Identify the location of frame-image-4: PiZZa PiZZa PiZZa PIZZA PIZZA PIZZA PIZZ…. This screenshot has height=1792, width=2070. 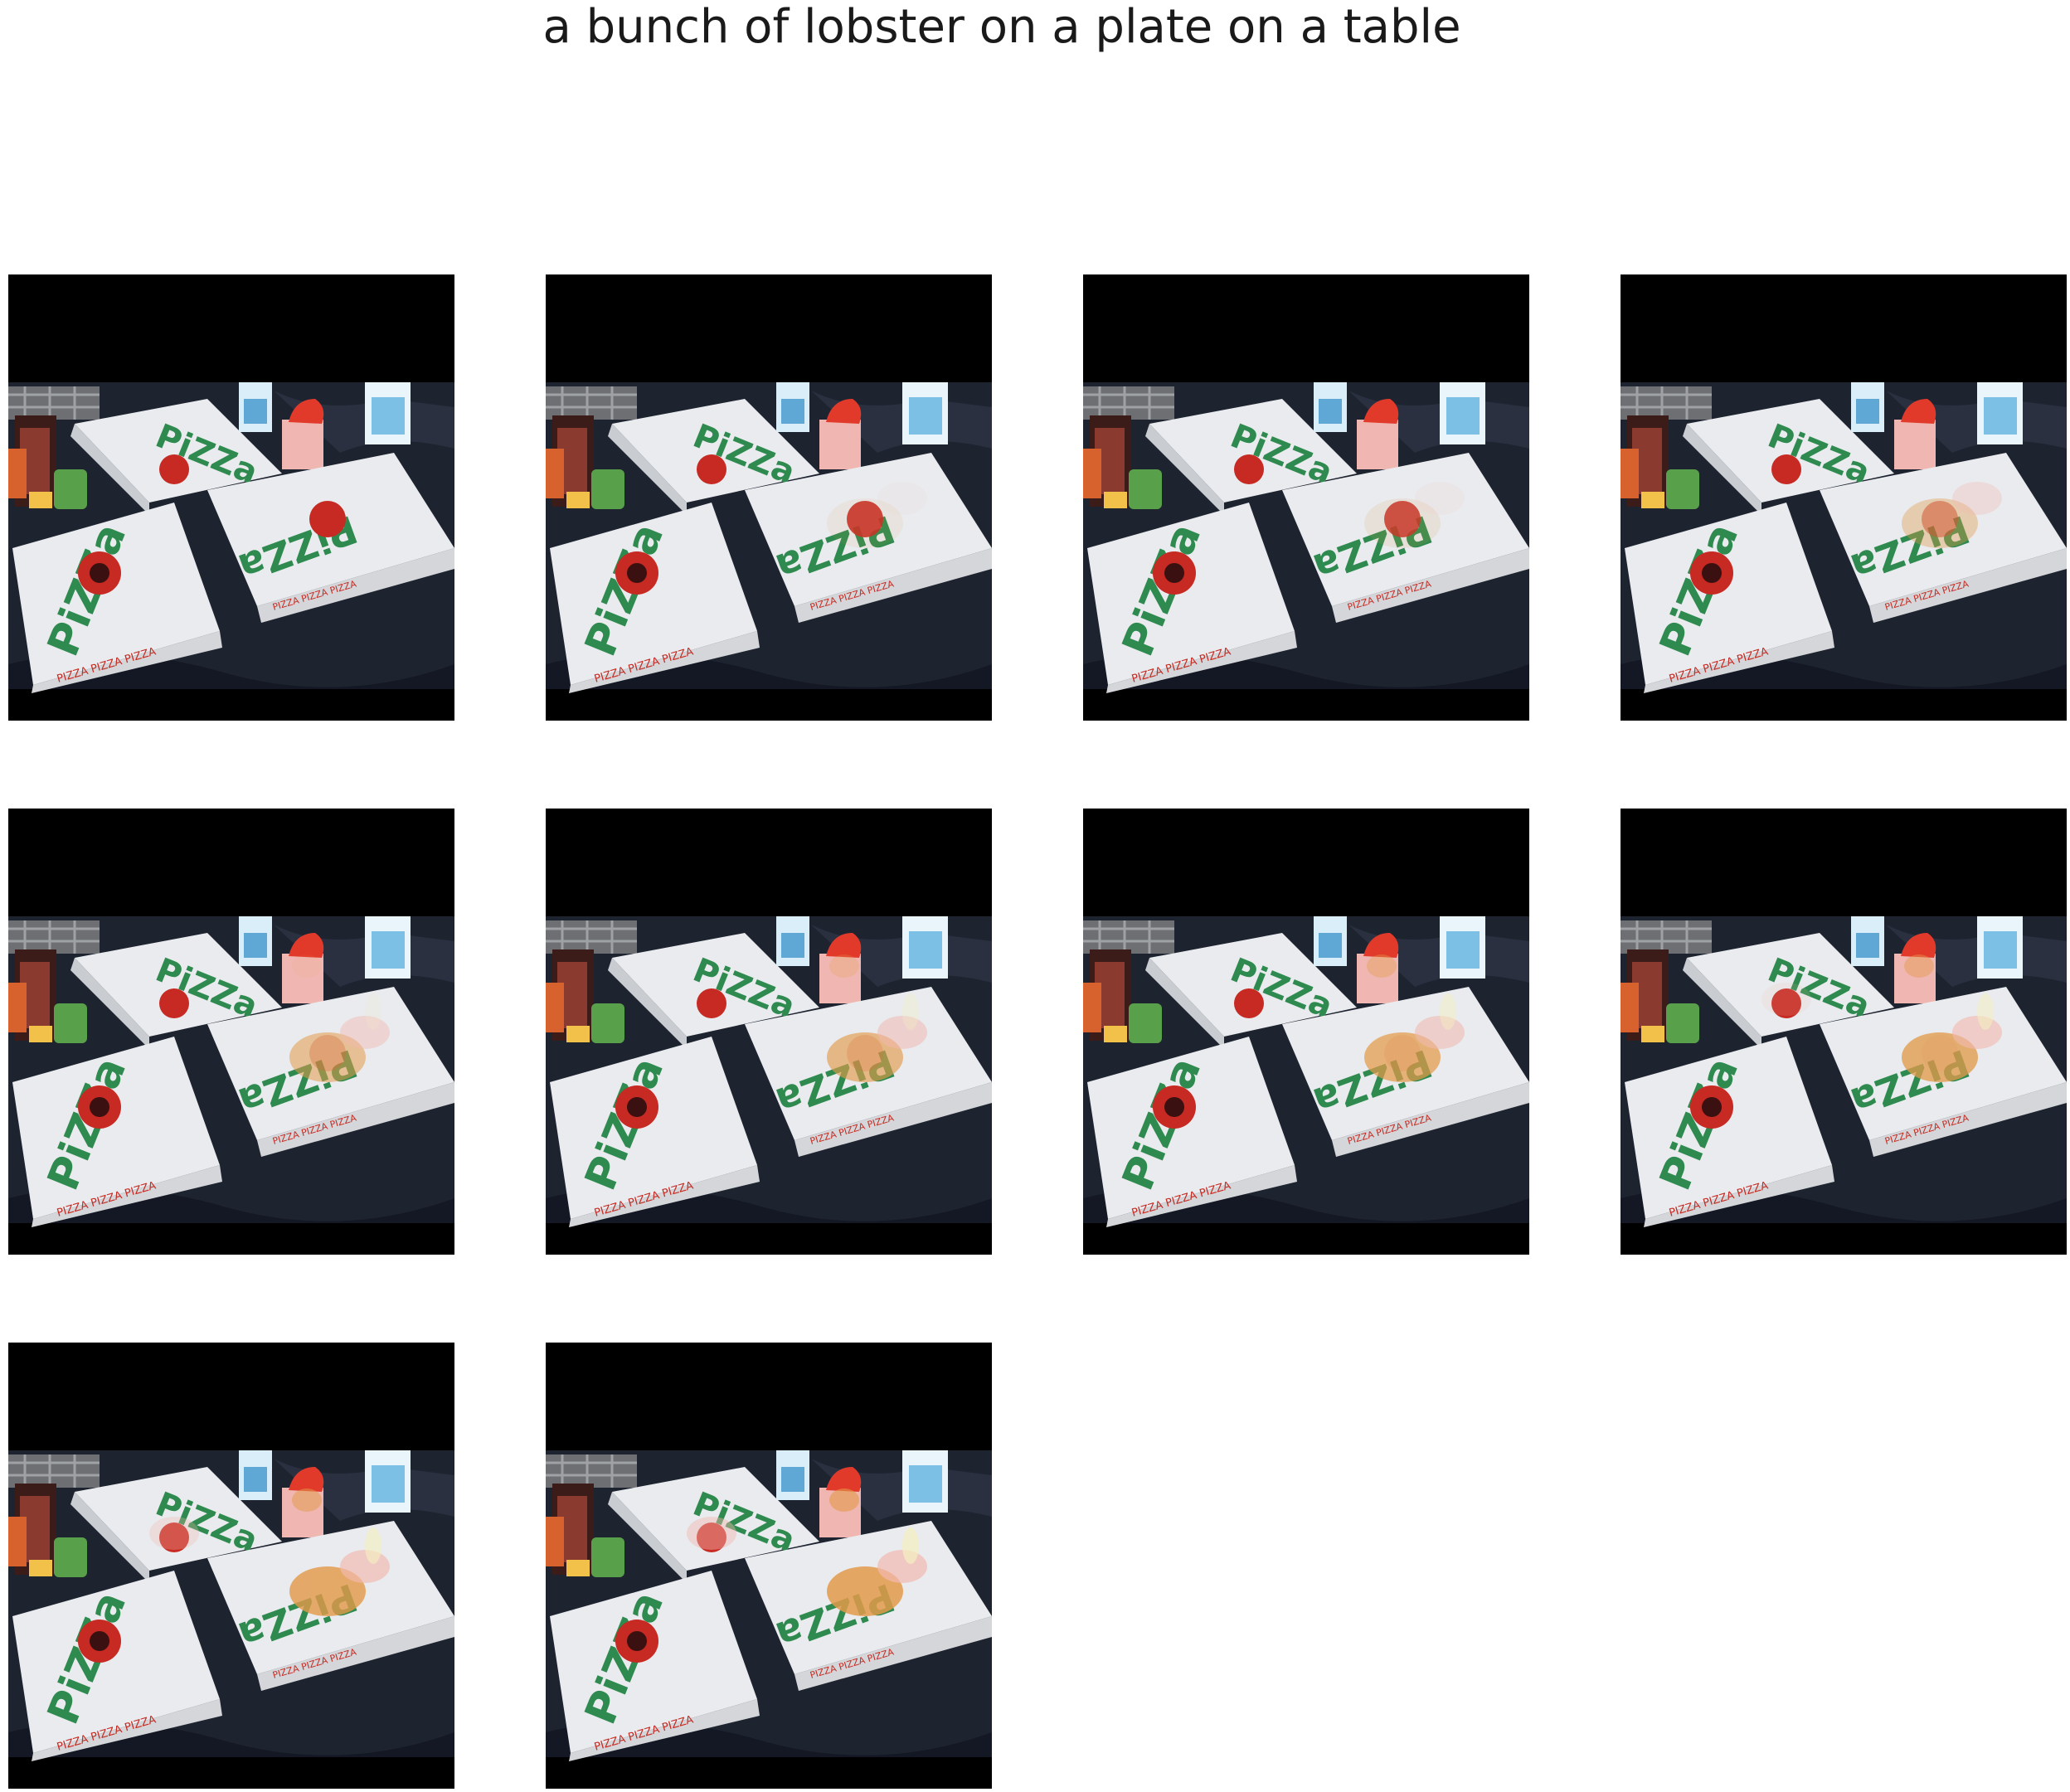
(1844, 498).